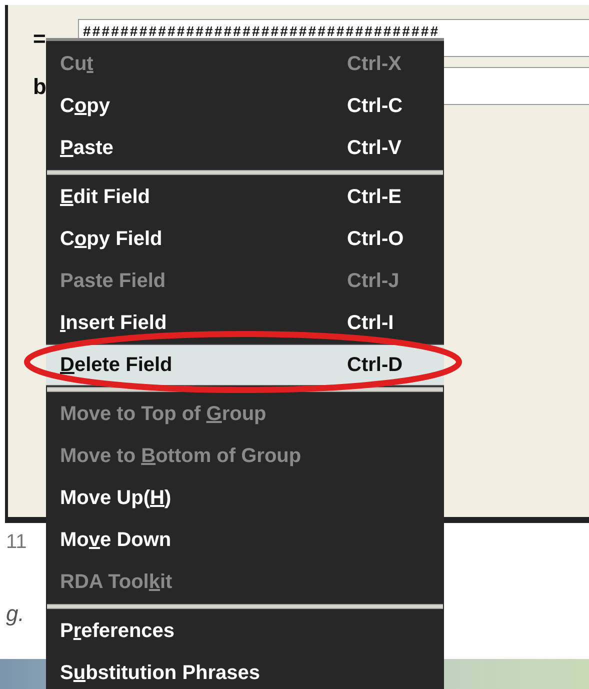 This screenshot has height=689, width=589. I want to click on field-label: =, so click(39, 38).